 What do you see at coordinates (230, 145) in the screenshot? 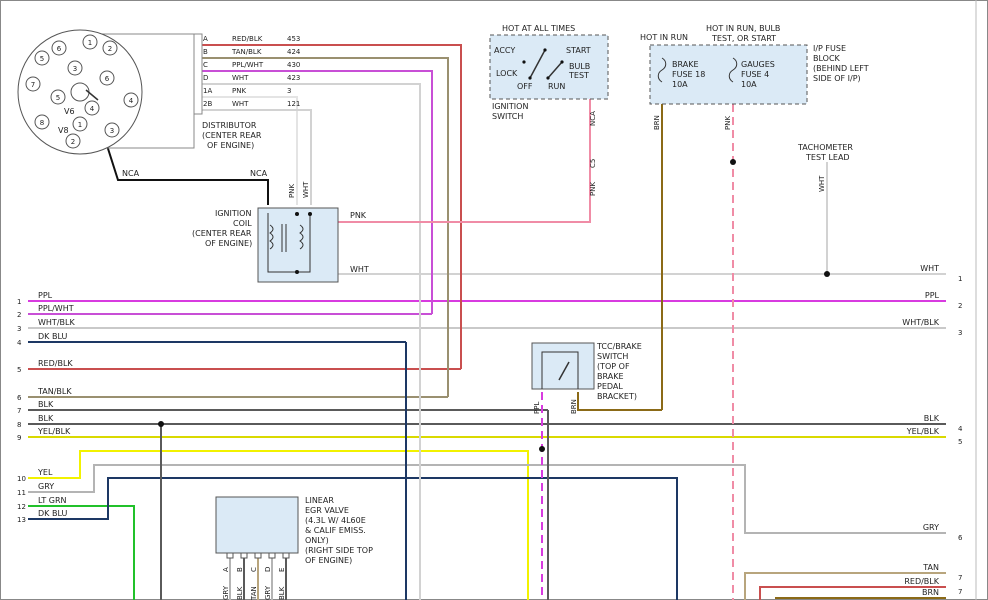
I see `distributor-label-3: OF ENGINE)` at bounding box center [230, 145].